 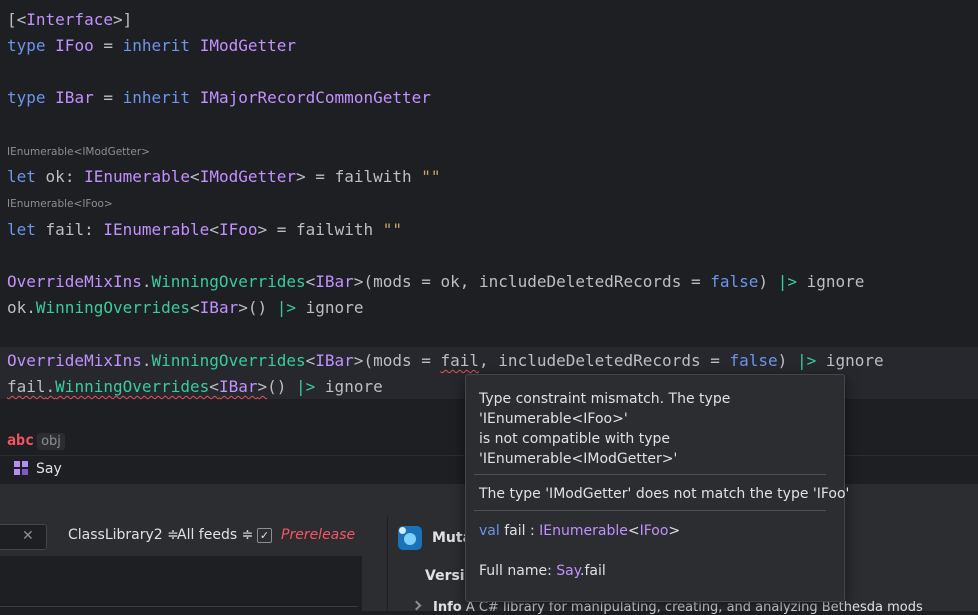 I want to click on module-name: Say, so click(x=49, y=469).